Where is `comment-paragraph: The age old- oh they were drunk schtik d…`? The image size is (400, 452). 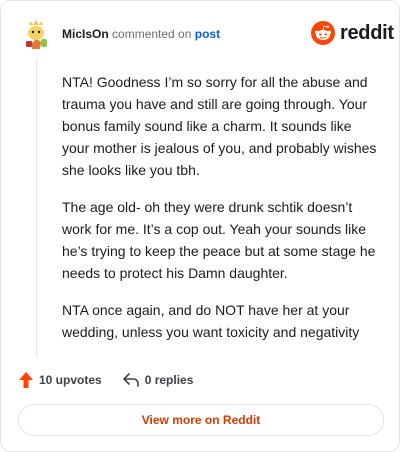 comment-paragraph: The age old- oh they were drunk schtik d… is located at coordinates (219, 240).